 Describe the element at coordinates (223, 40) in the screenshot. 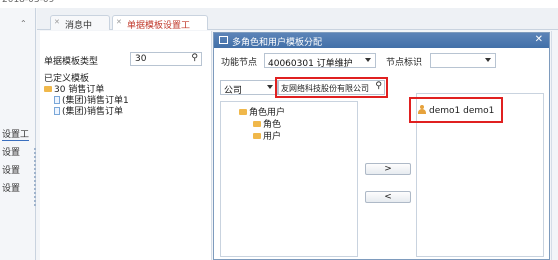

I see `window-icon` at that location.